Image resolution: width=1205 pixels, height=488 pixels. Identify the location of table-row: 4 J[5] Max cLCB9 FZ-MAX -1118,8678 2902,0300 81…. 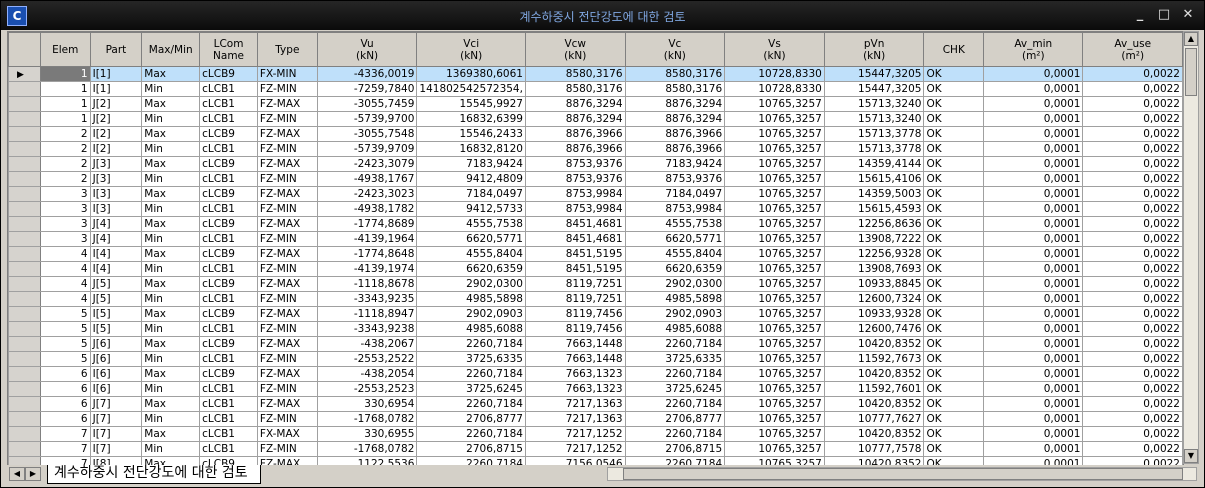
(595, 284).